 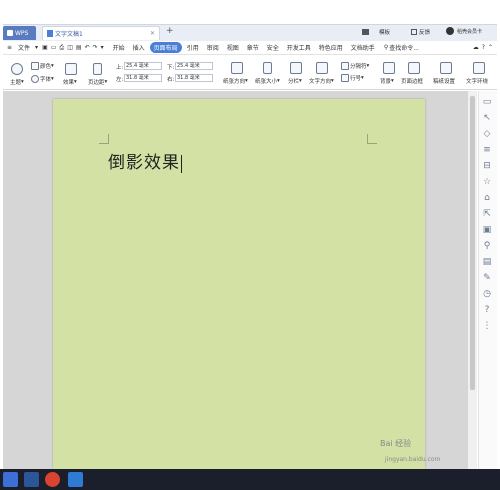 I want to click on style-icon: ≡, so click(x=487, y=150).